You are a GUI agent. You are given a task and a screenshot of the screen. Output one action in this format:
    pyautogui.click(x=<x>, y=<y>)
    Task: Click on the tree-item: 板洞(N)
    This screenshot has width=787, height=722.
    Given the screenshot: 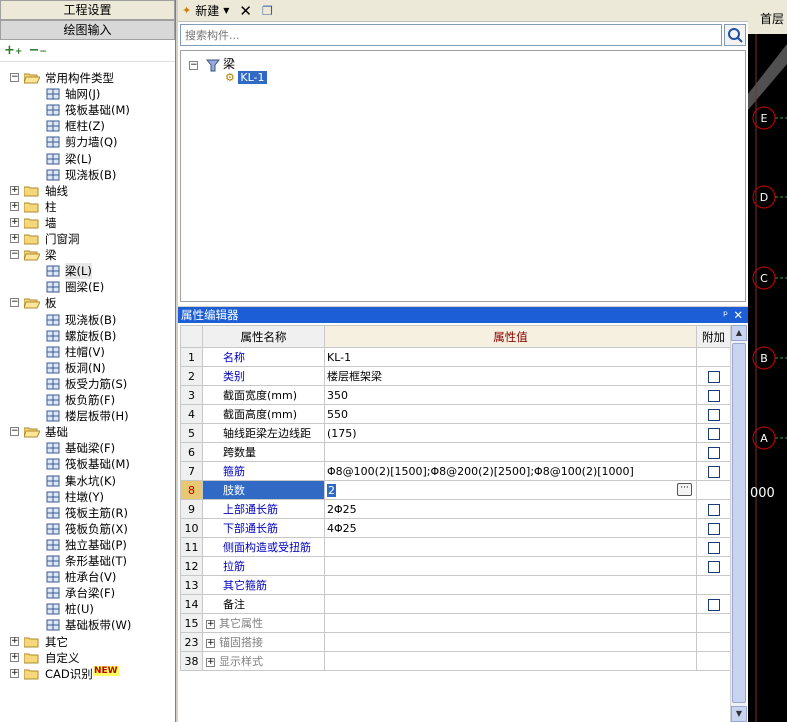 What is the action you would take?
    pyautogui.click(x=87, y=368)
    